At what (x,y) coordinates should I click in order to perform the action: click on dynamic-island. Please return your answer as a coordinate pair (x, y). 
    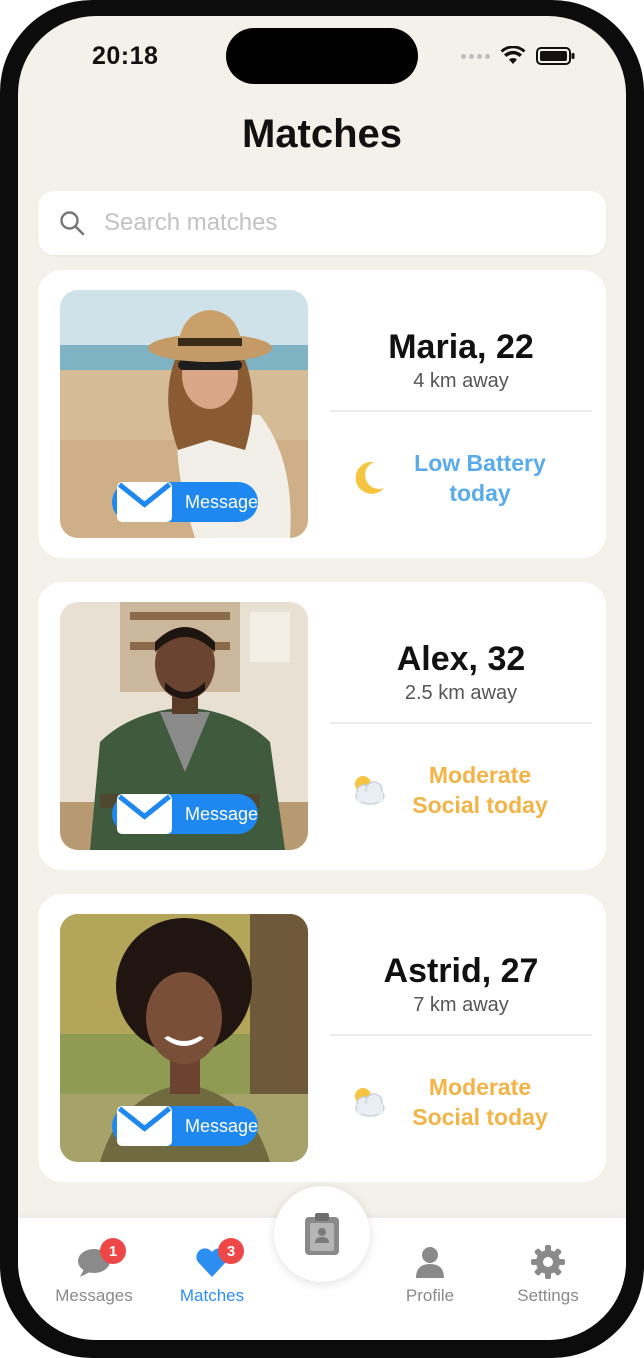
    Looking at the image, I should click on (322, 56).